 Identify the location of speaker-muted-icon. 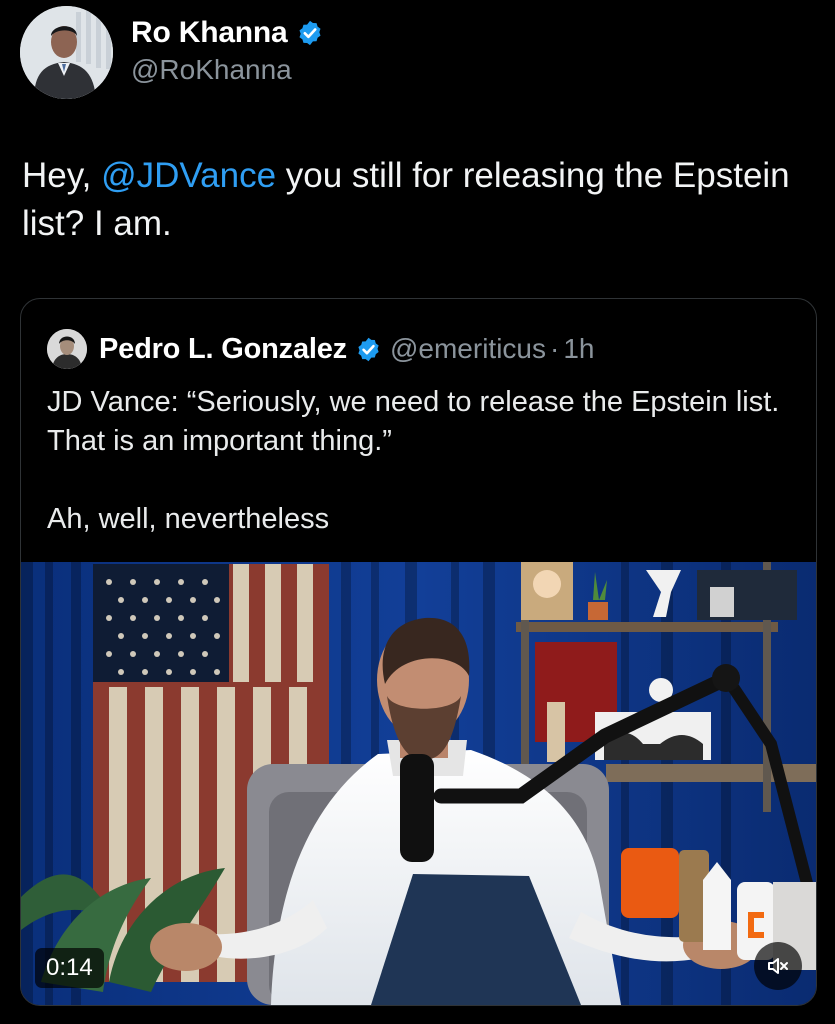
(778, 966).